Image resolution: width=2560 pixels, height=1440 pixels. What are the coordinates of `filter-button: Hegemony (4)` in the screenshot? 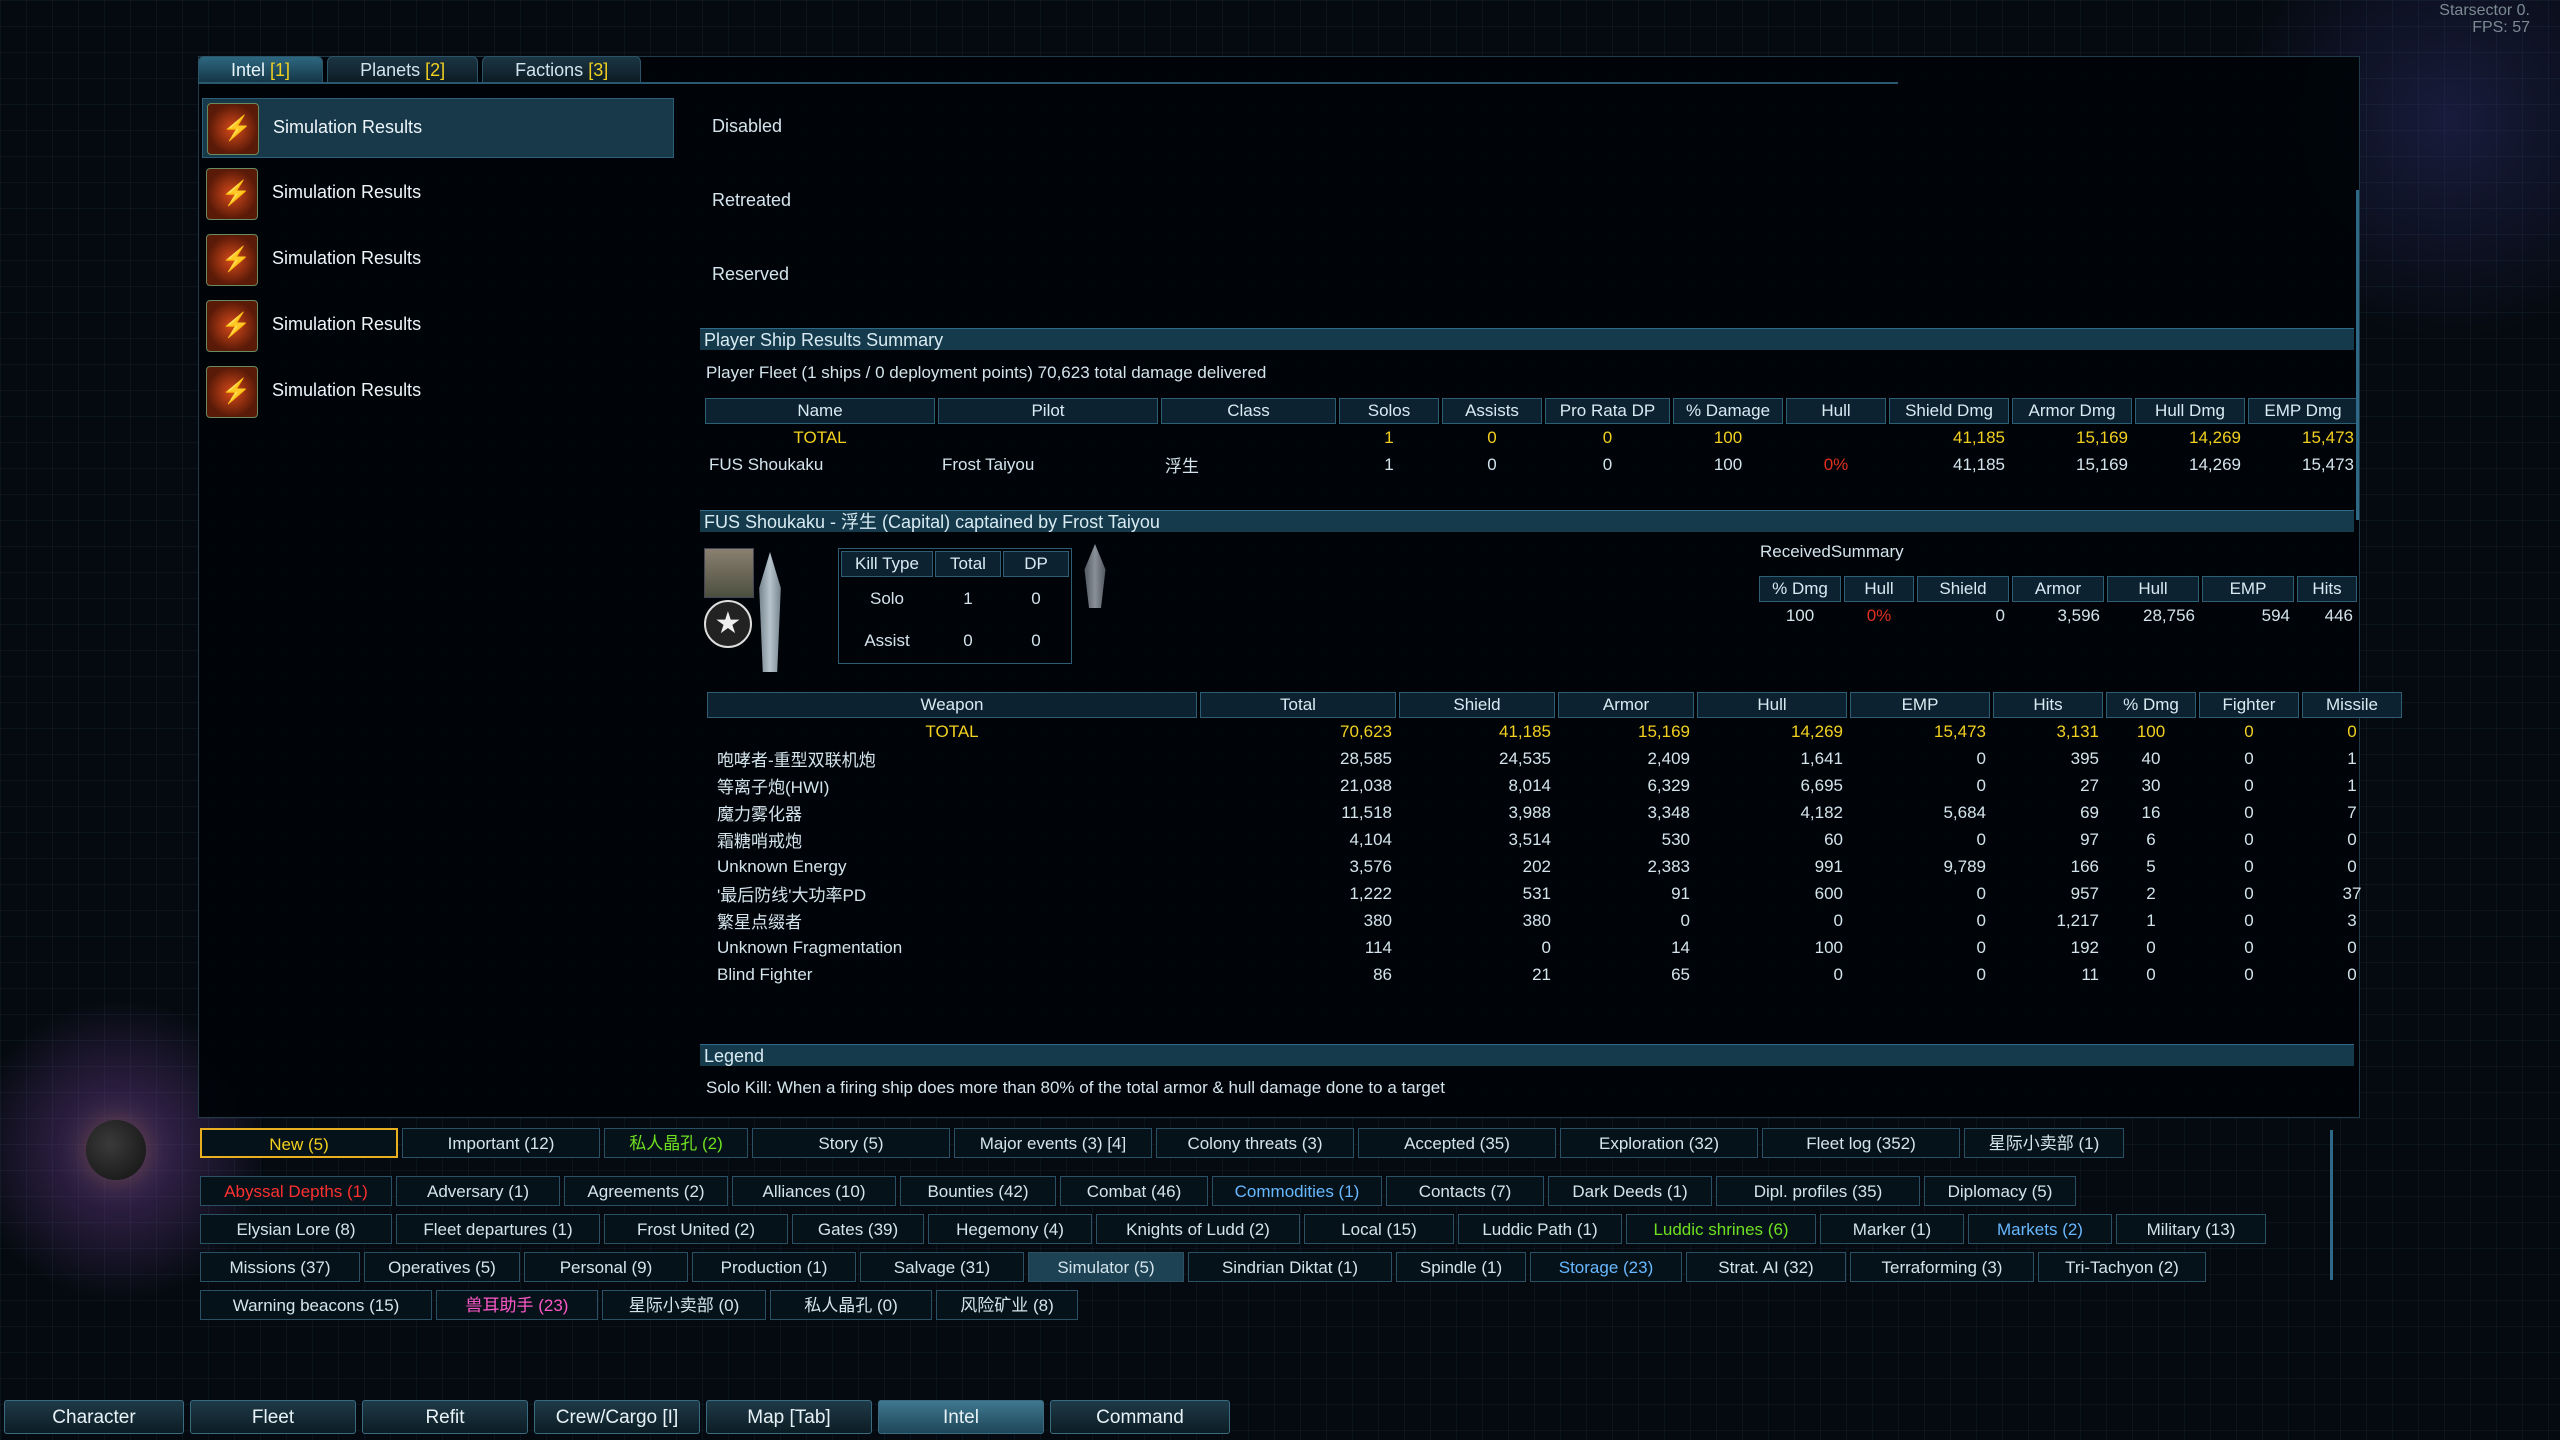 It's located at (1010, 1229).